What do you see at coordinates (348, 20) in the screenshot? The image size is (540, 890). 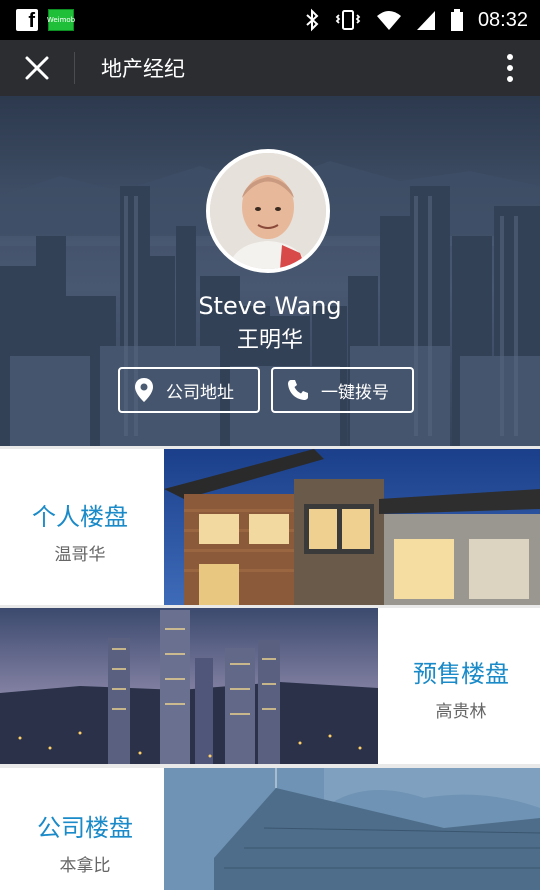 I see `vibrate-icon` at bounding box center [348, 20].